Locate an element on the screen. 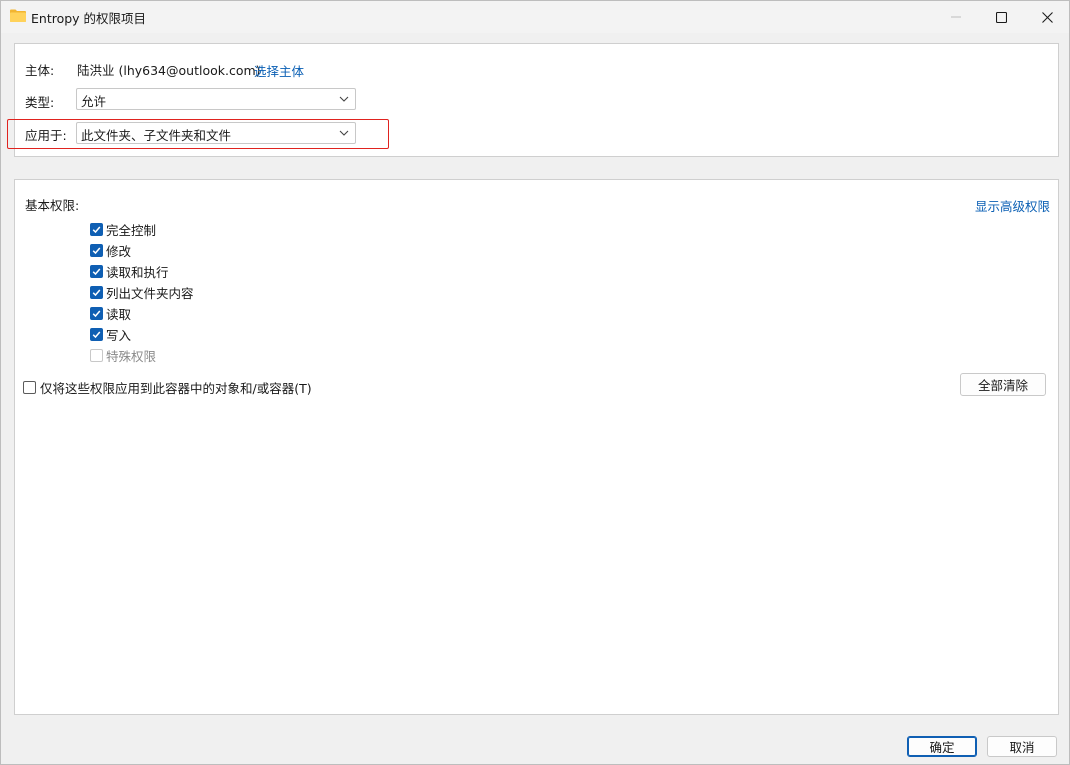  permission-label: 读取 is located at coordinates (119, 314).